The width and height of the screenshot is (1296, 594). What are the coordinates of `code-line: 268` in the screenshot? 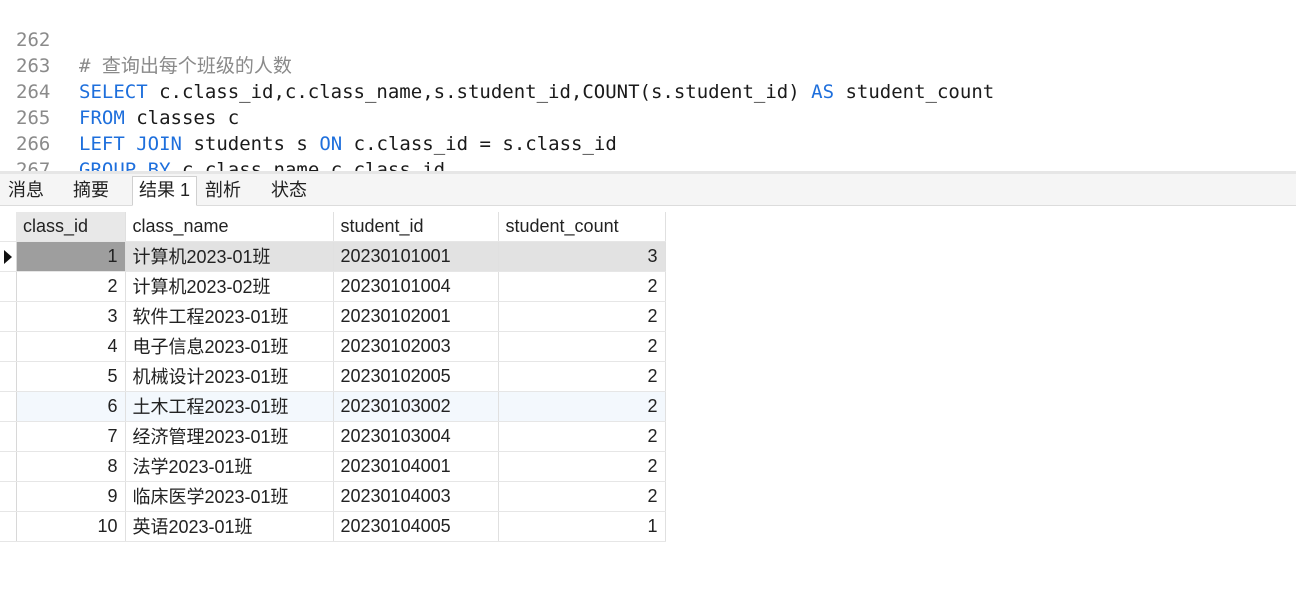 It's located at (23, 164).